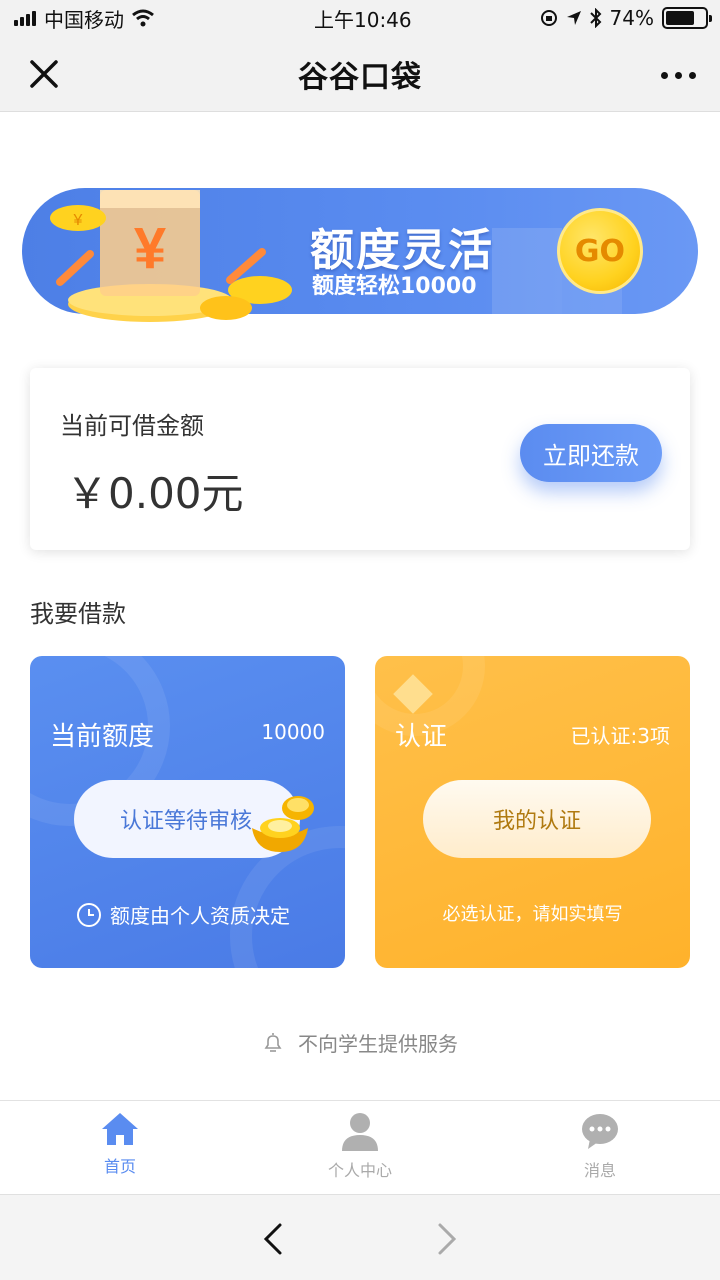 The image size is (720, 1280). Describe the element at coordinates (360, 77) in the screenshot. I see `page-title: 谷谷口袋` at that location.